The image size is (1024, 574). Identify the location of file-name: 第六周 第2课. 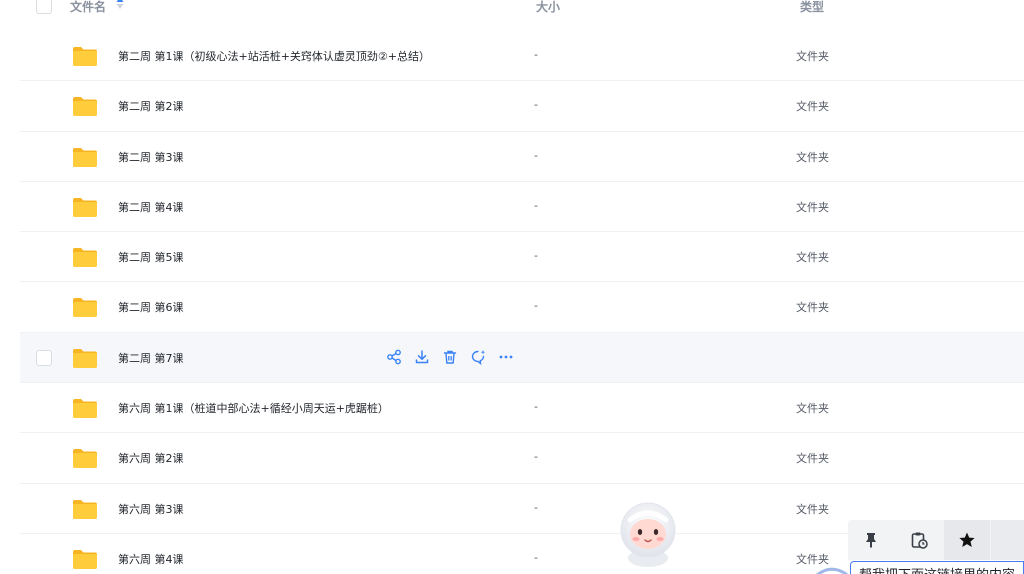
(151, 458).